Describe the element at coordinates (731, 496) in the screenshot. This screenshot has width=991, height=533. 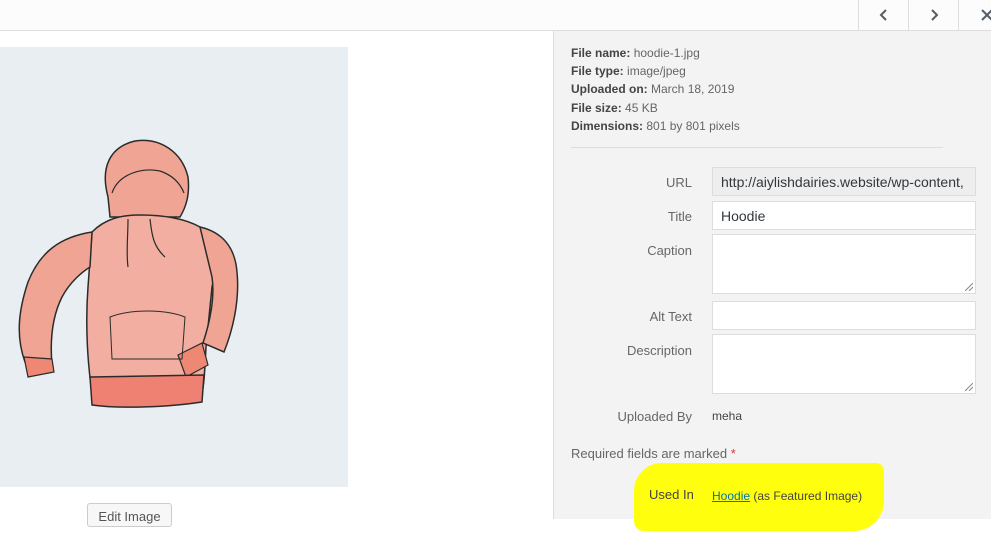
I see `used-in-link: Hoodie` at that location.